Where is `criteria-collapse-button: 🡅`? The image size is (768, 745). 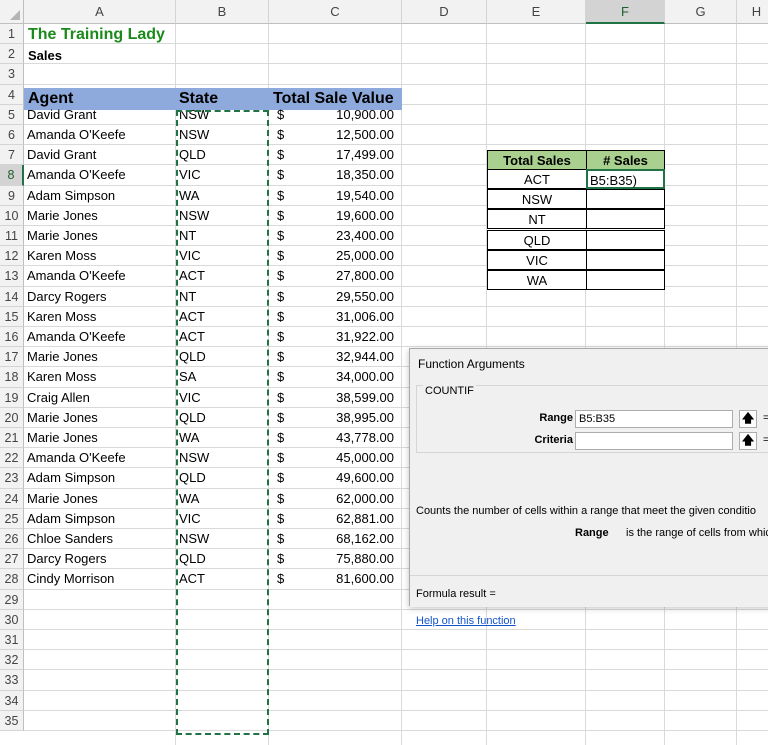
criteria-collapse-button: 🡅 is located at coordinates (748, 441).